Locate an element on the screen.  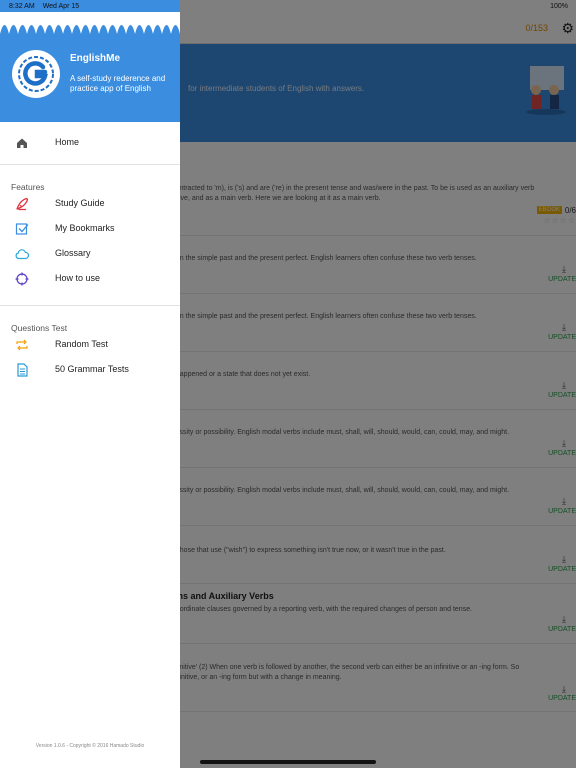
questions-test-section-title: Questions Test is located at coordinates (39, 328).